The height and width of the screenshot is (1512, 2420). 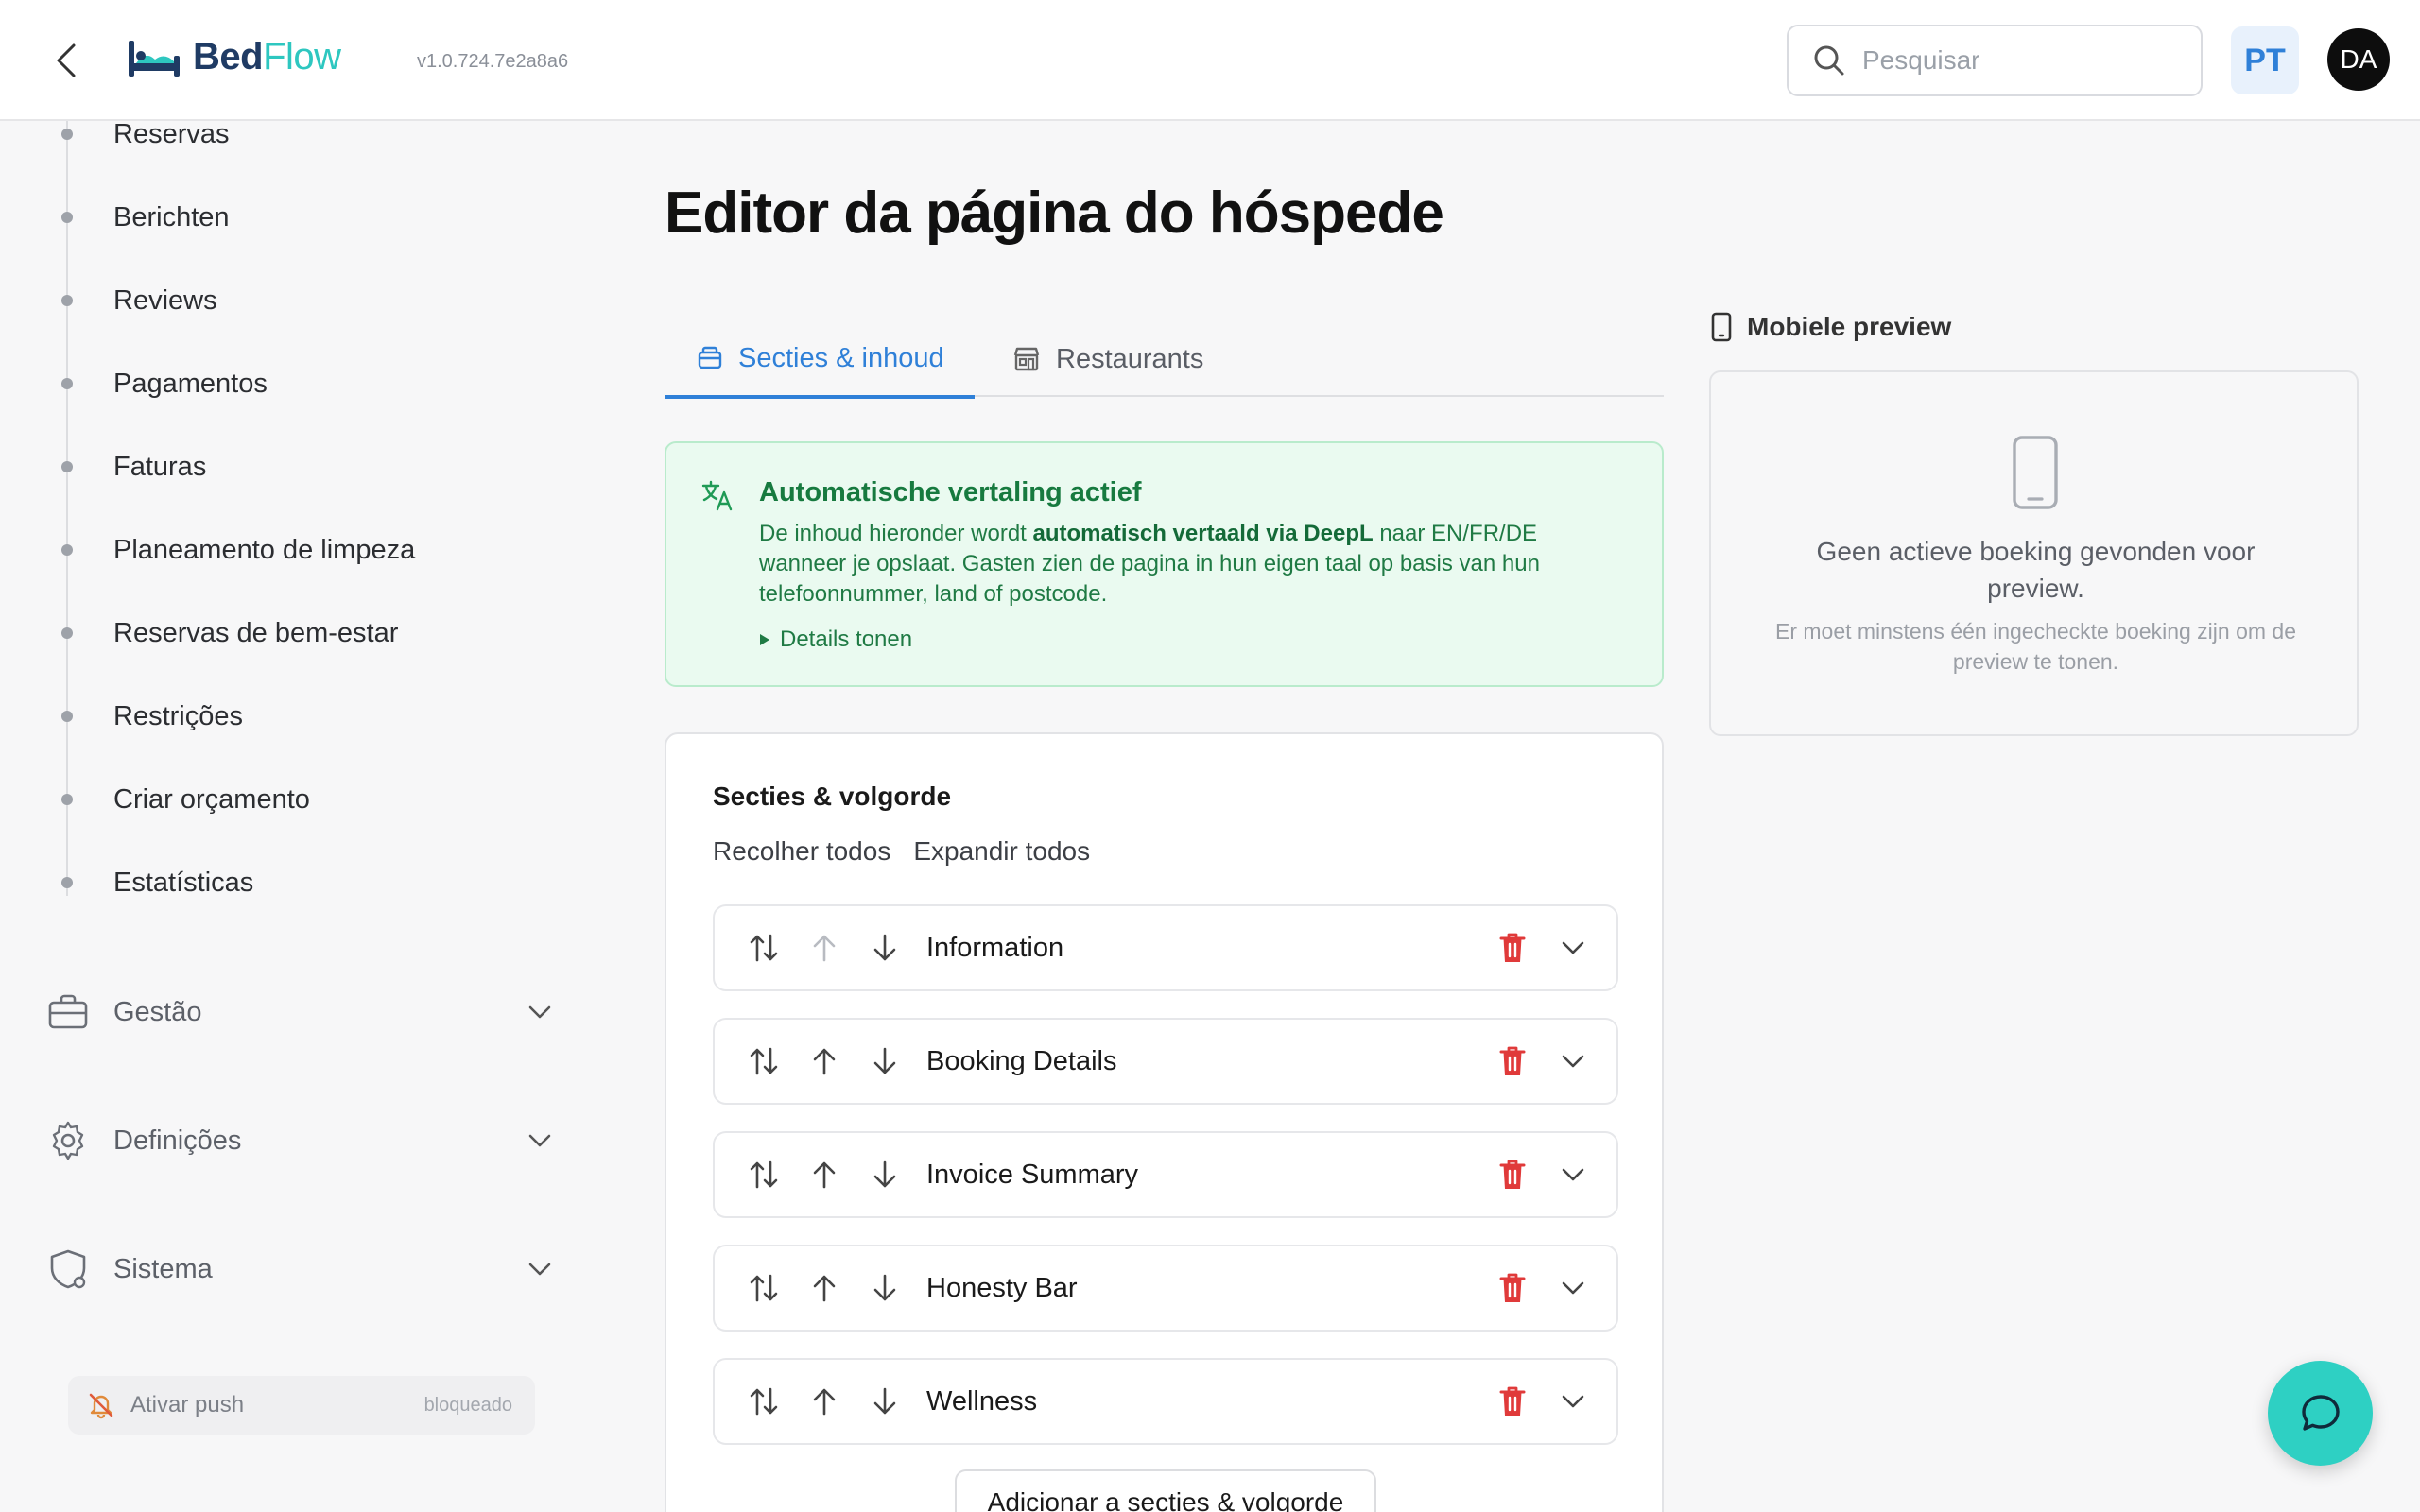 I want to click on app-logo: BedFlow, so click(x=234, y=57).